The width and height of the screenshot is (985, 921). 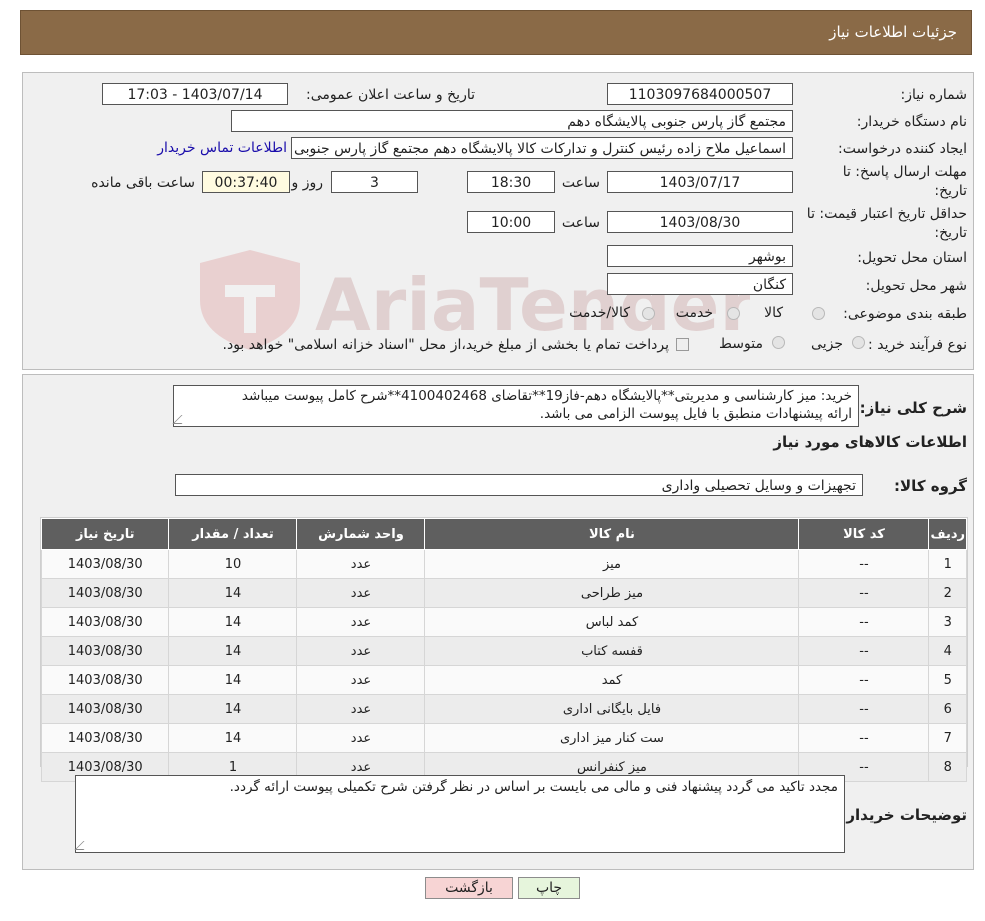 I want to click on remaining-time-field: 00:37:40, so click(x=246, y=182).